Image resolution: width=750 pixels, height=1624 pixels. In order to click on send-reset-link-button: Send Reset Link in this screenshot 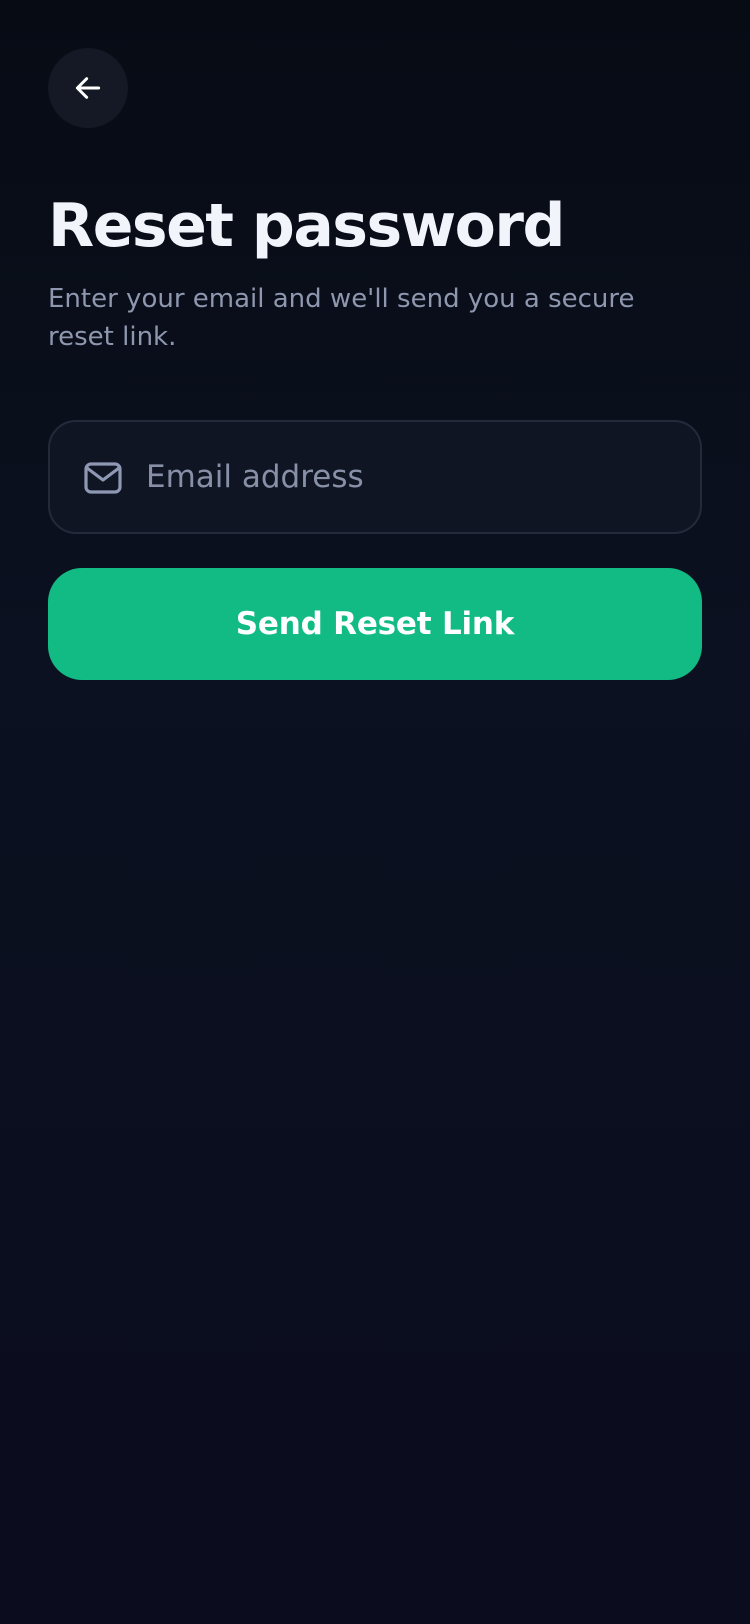, I will do `click(375, 624)`.